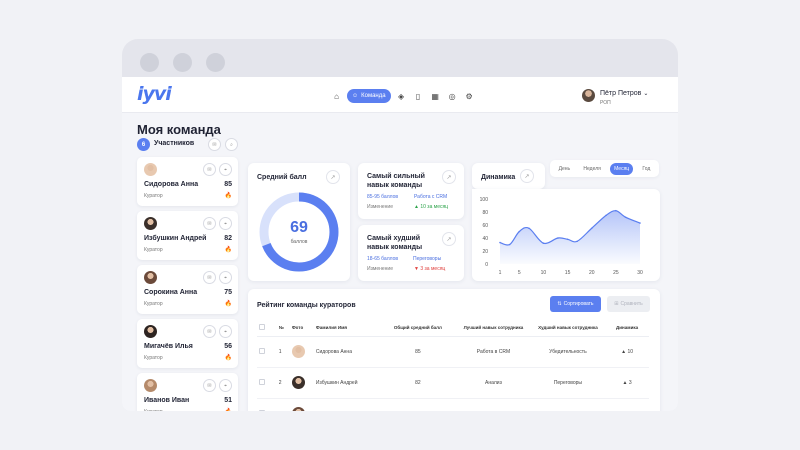 The width and height of the screenshot is (800, 450). Describe the element at coordinates (561, 236) in the screenshot. I see `dynamics-chart: 0204060801001 5 10 15 20 25 30` at that location.